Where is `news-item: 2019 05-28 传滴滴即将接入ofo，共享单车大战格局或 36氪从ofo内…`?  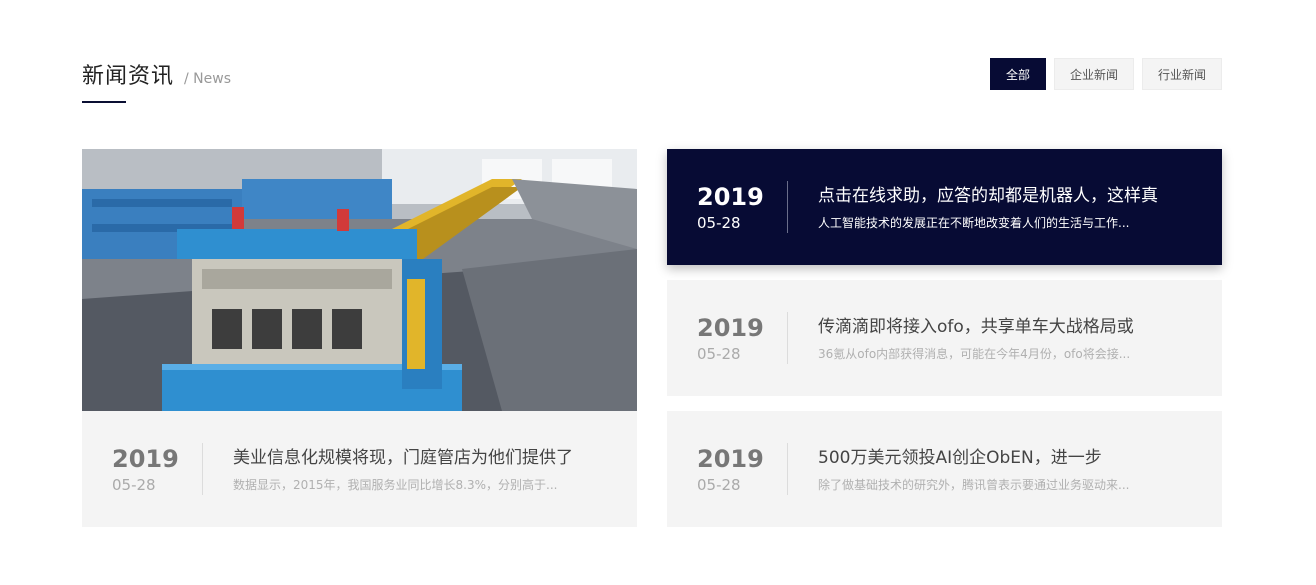 news-item: 2019 05-28 传滴滴即将接入ofo，共享单车大战格局或 36氪从ofo内… is located at coordinates (944, 338).